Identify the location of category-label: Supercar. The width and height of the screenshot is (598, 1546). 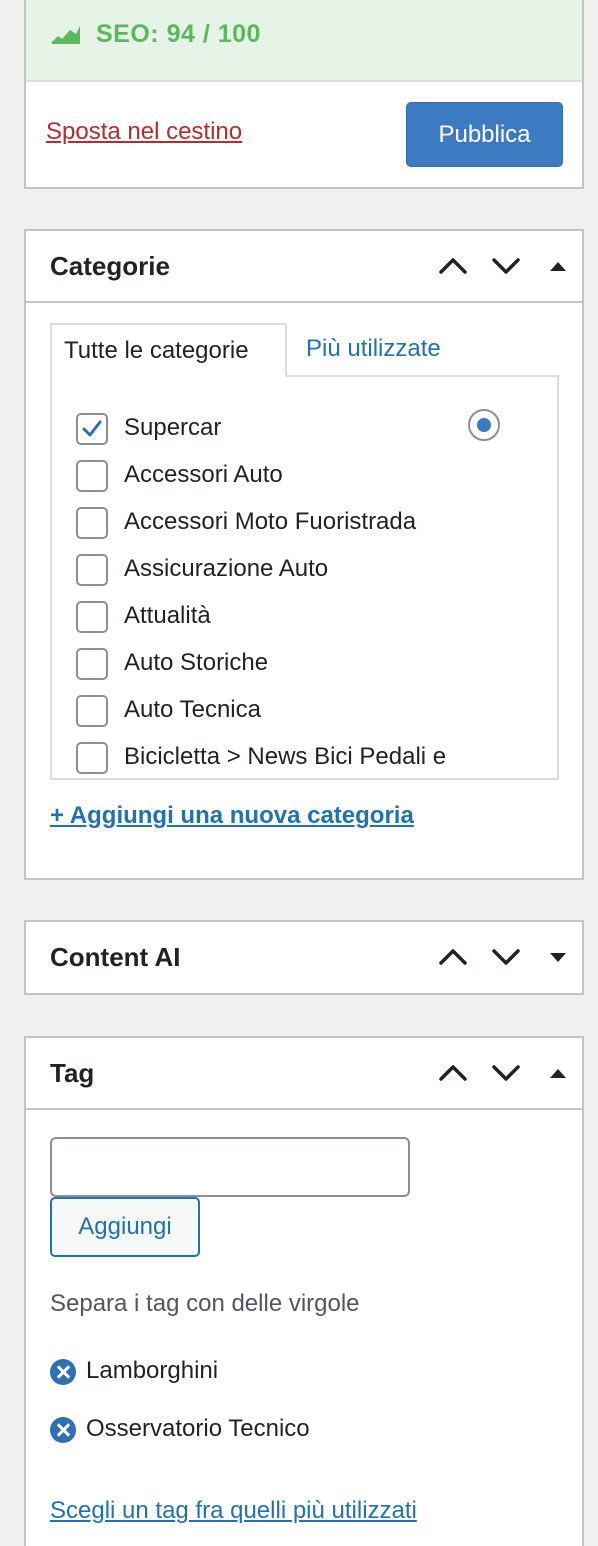
(173, 427).